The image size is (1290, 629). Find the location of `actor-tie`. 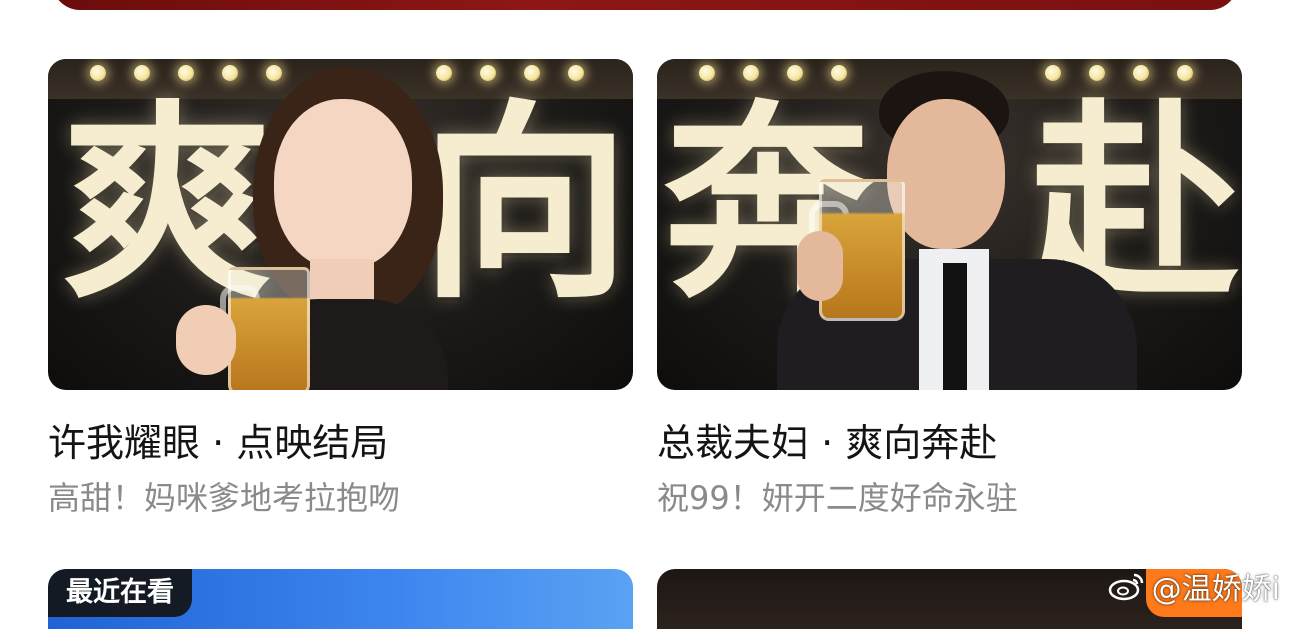

actor-tie is located at coordinates (955, 326).